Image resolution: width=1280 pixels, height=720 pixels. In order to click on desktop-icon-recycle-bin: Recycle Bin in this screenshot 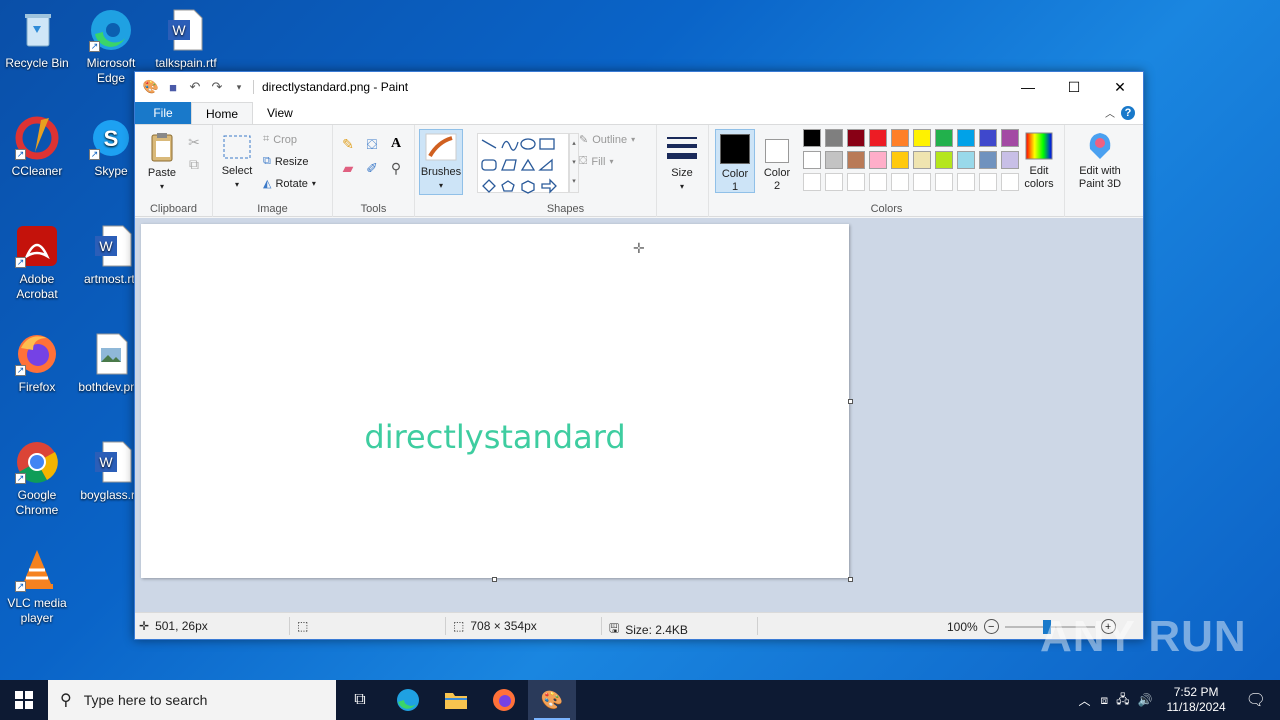, I will do `click(37, 39)`.